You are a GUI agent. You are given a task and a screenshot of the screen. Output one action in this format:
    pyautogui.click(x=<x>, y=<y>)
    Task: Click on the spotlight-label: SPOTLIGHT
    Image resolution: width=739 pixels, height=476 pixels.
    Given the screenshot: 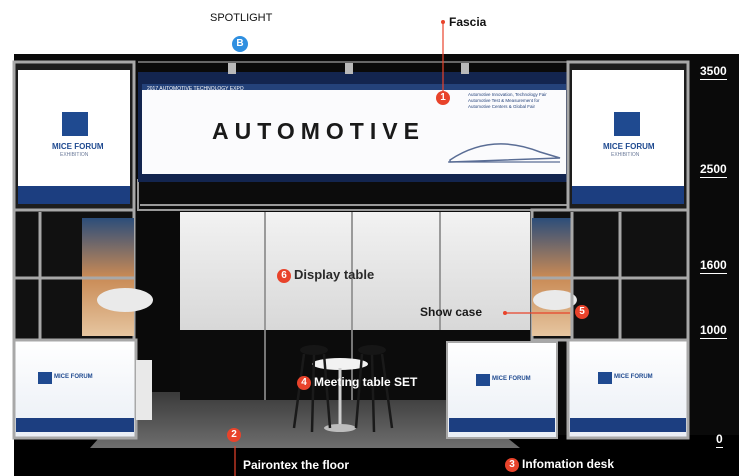 What is the action you would take?
    pyautogui.click(x=241, y=18)
    